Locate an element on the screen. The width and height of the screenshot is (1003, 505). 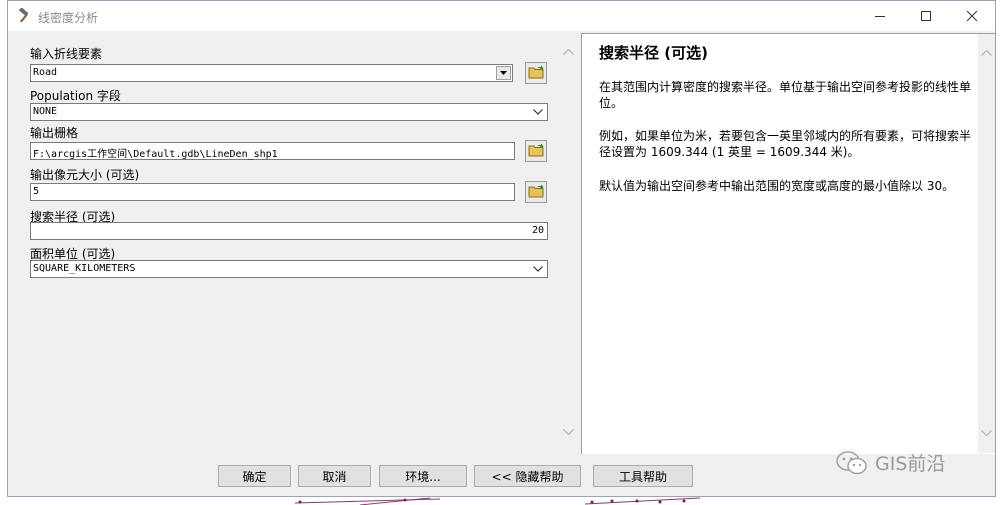
watermark: GIS前沿 is located at coordinates (890, 462).